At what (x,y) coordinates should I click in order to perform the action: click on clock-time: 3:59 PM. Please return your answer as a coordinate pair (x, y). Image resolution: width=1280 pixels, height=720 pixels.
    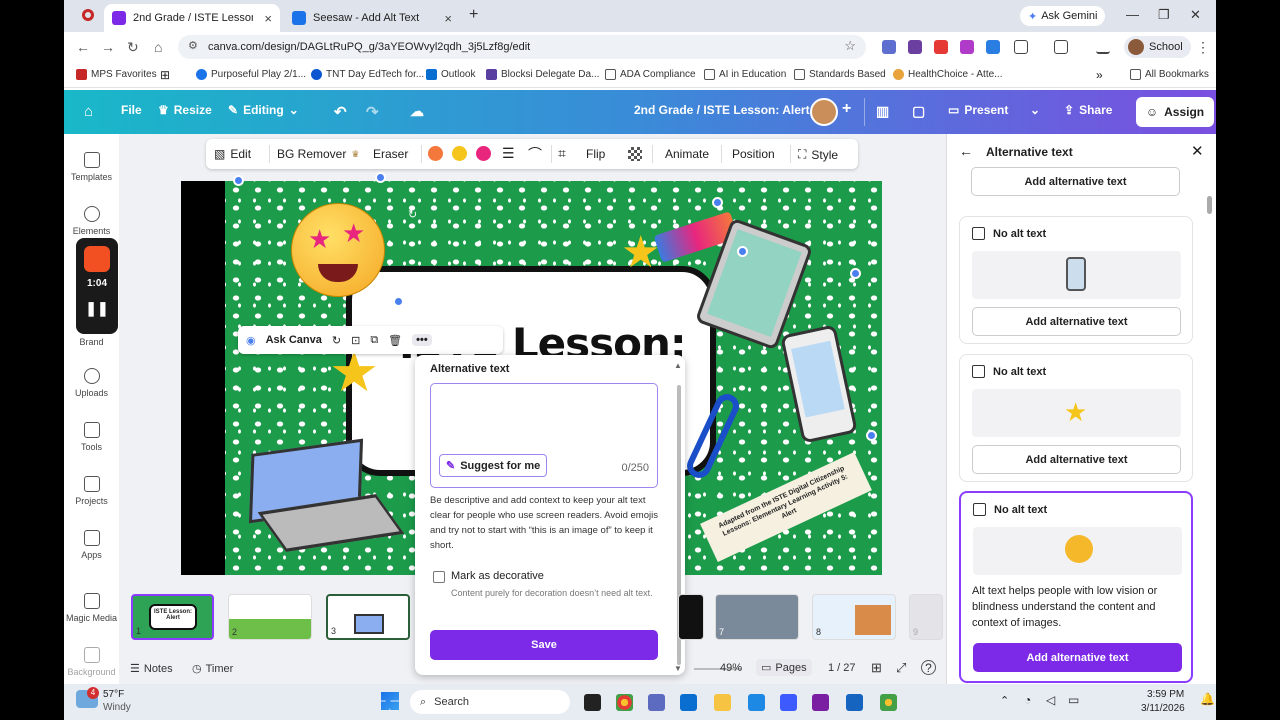
    Looking at the image, I should click on (1165, 694).